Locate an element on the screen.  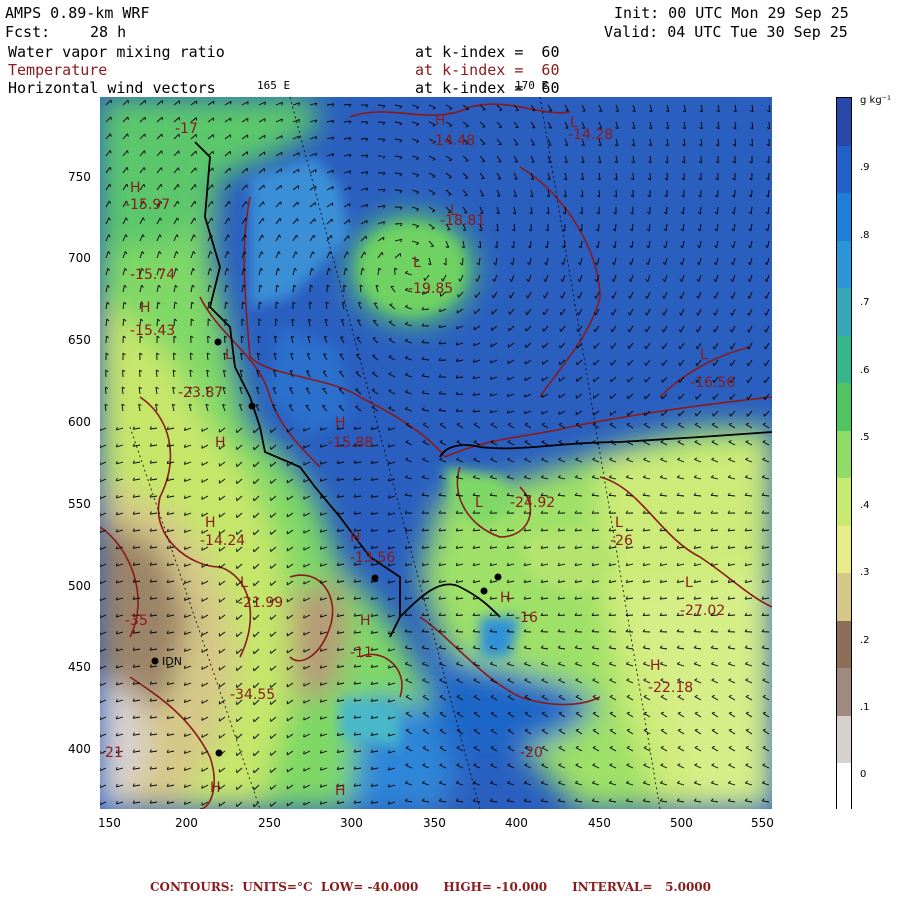
y-tick-label: 600 is located at coordinates (79, 422).